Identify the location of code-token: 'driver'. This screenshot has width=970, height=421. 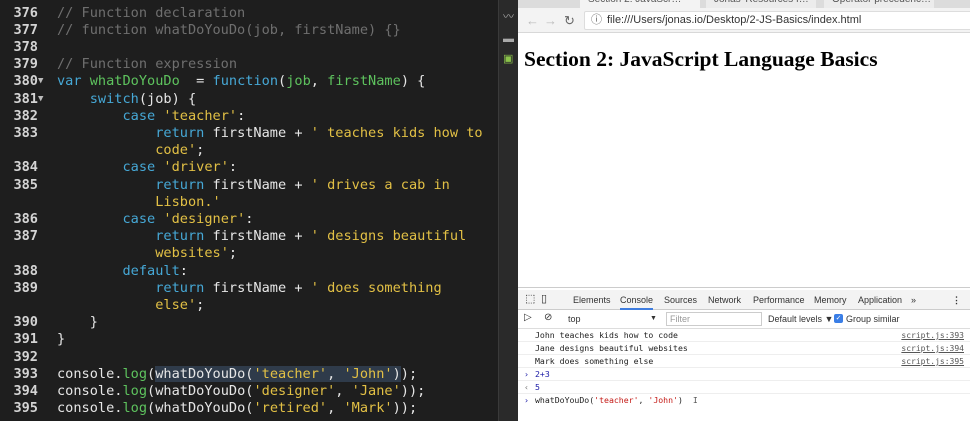
(196, 167).